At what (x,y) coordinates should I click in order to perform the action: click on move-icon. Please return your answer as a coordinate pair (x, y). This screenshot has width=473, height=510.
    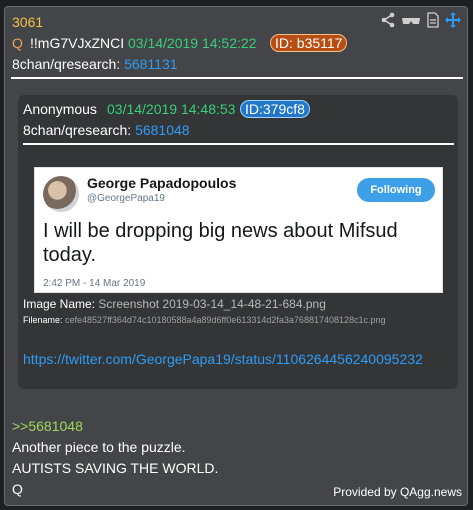
    Looking at the image, I should click on (453, 20).